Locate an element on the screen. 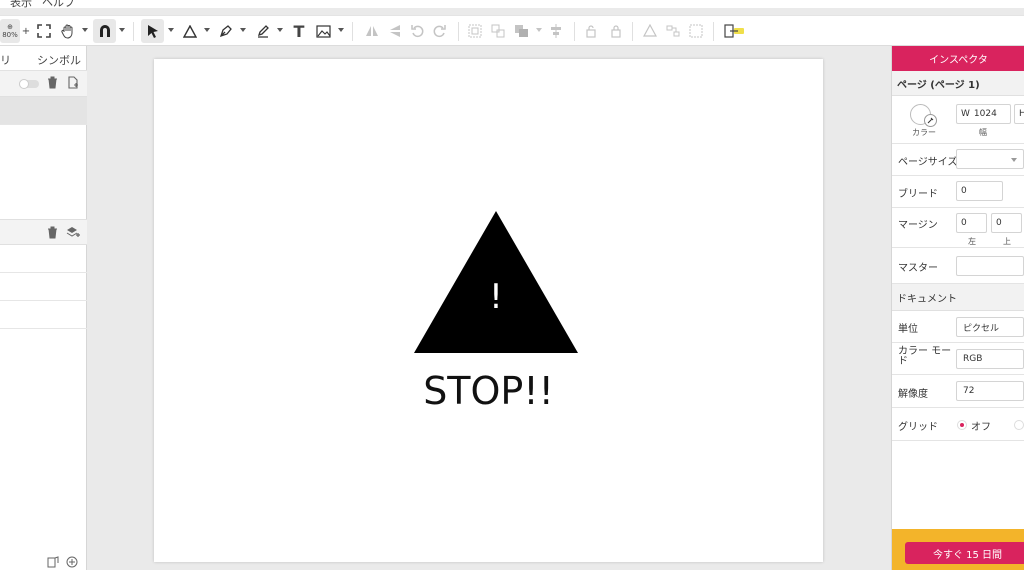  page-size-select is located at coordinates (990, 159).